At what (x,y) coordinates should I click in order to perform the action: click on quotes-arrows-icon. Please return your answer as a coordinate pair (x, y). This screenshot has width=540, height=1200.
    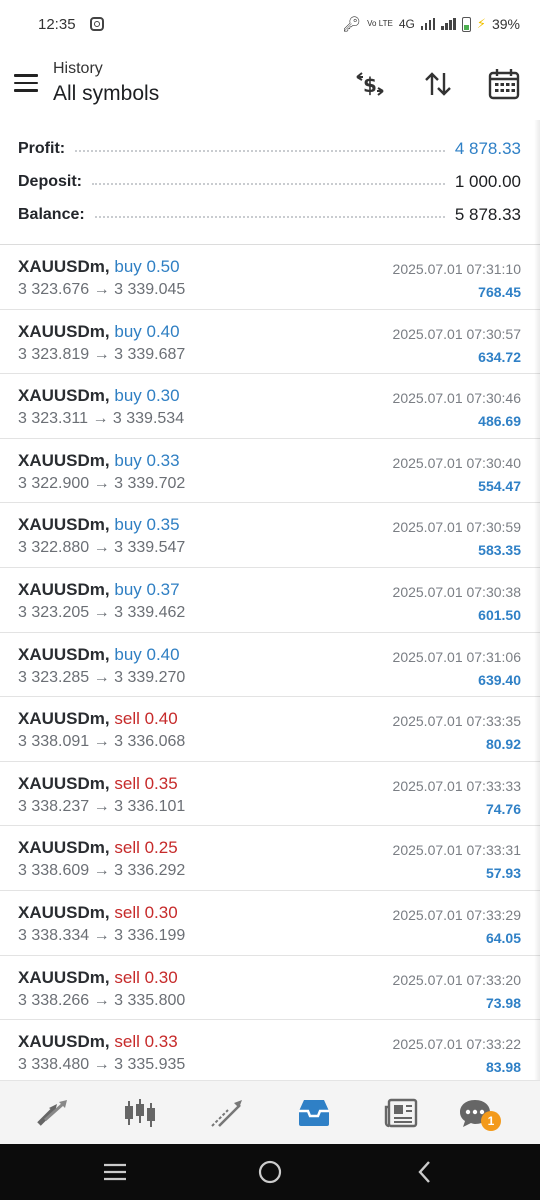
    Looking at the image, I should click on (53, 1113).